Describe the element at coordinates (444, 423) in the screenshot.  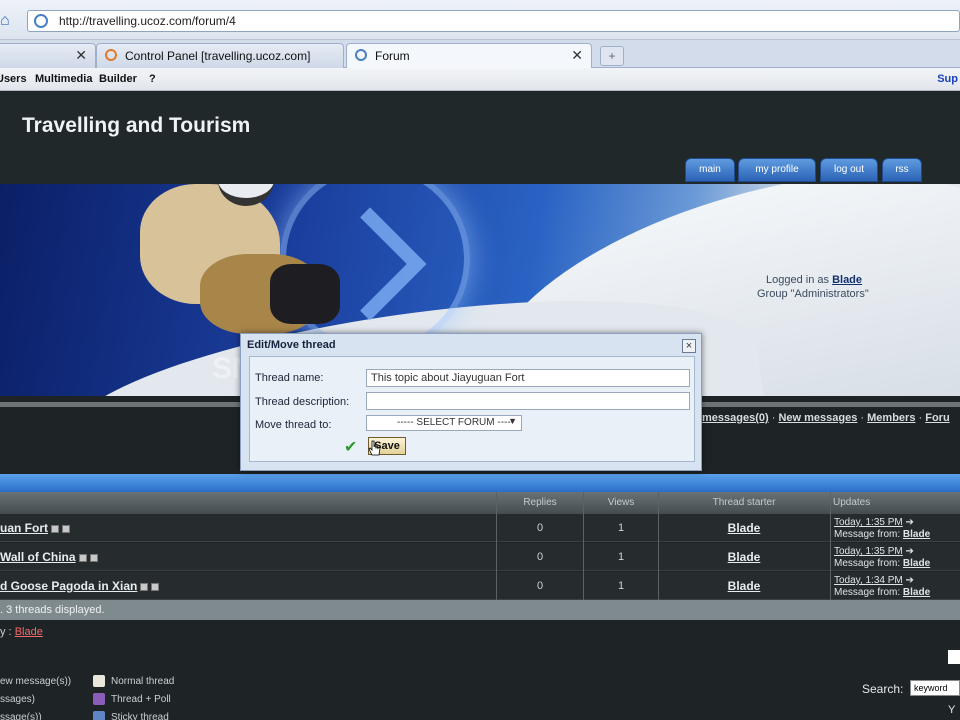
I see `forum-select: ----- SELECT FORUM ----- ▼` at that location.